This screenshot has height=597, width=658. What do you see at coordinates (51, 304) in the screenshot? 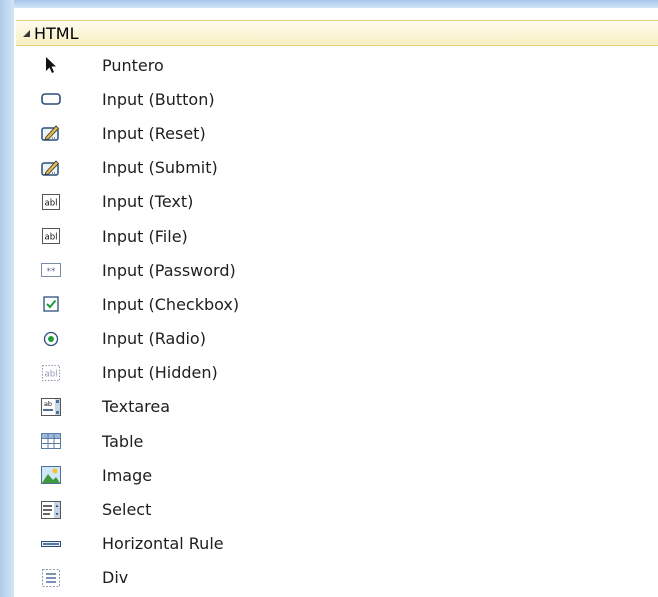
I see `checkbox-icon` at bounding box center [51, 304].